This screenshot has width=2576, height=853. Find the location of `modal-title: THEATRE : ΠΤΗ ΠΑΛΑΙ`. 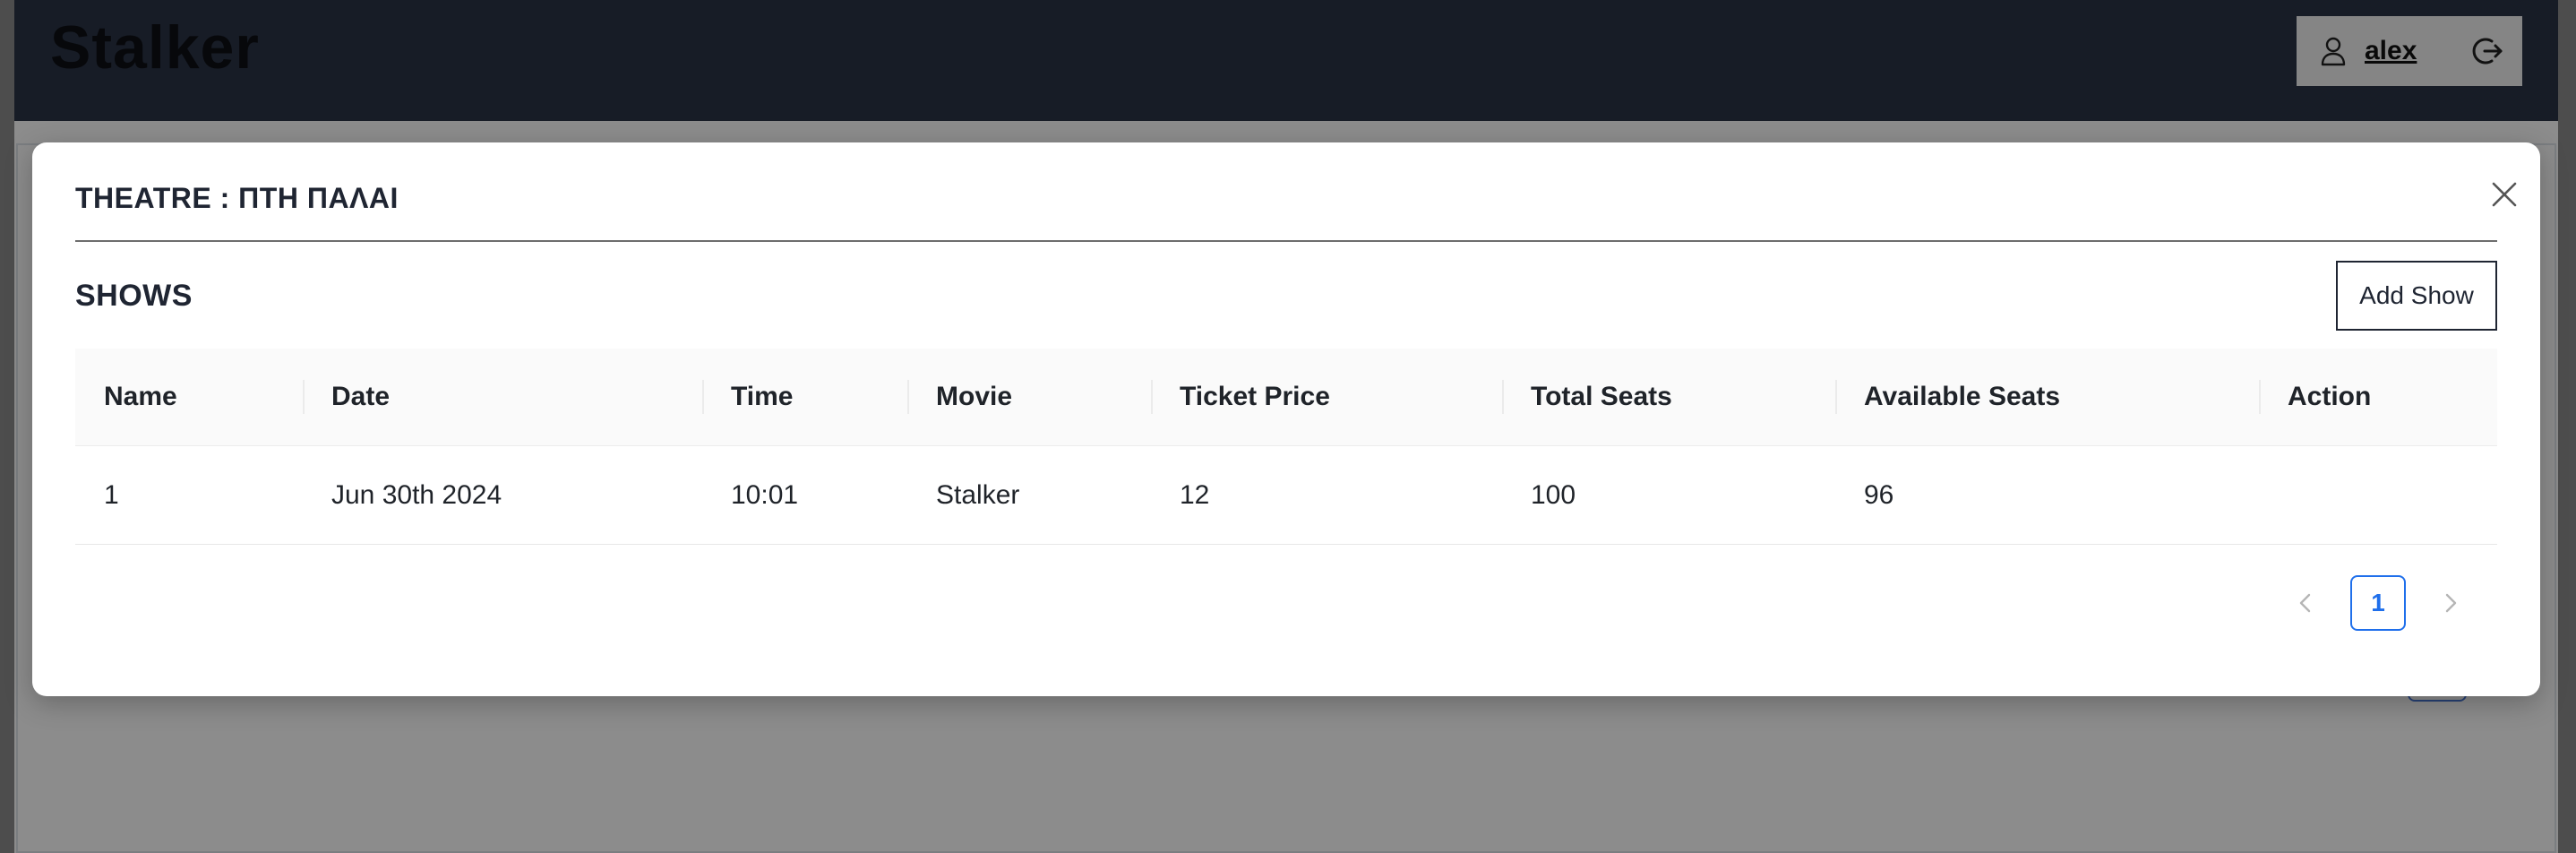

modal-title: THEATRE : ΠΤΗ ΠΑΛΑΙ is located at coordinates (237, 198).